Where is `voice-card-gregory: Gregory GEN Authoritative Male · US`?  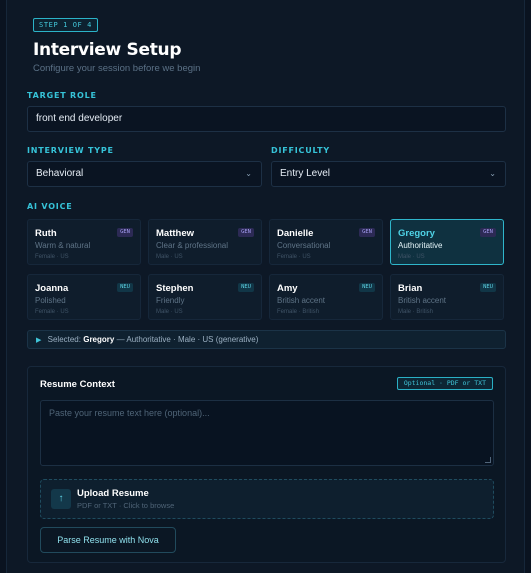
voice-card-gregory: Gregory GEN Authoritative Male · US is located at coordinates (447, 242).